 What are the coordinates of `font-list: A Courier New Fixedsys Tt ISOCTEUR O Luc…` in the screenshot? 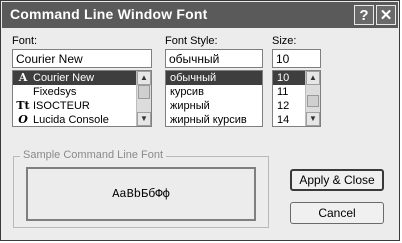 It's located at (82, 98).